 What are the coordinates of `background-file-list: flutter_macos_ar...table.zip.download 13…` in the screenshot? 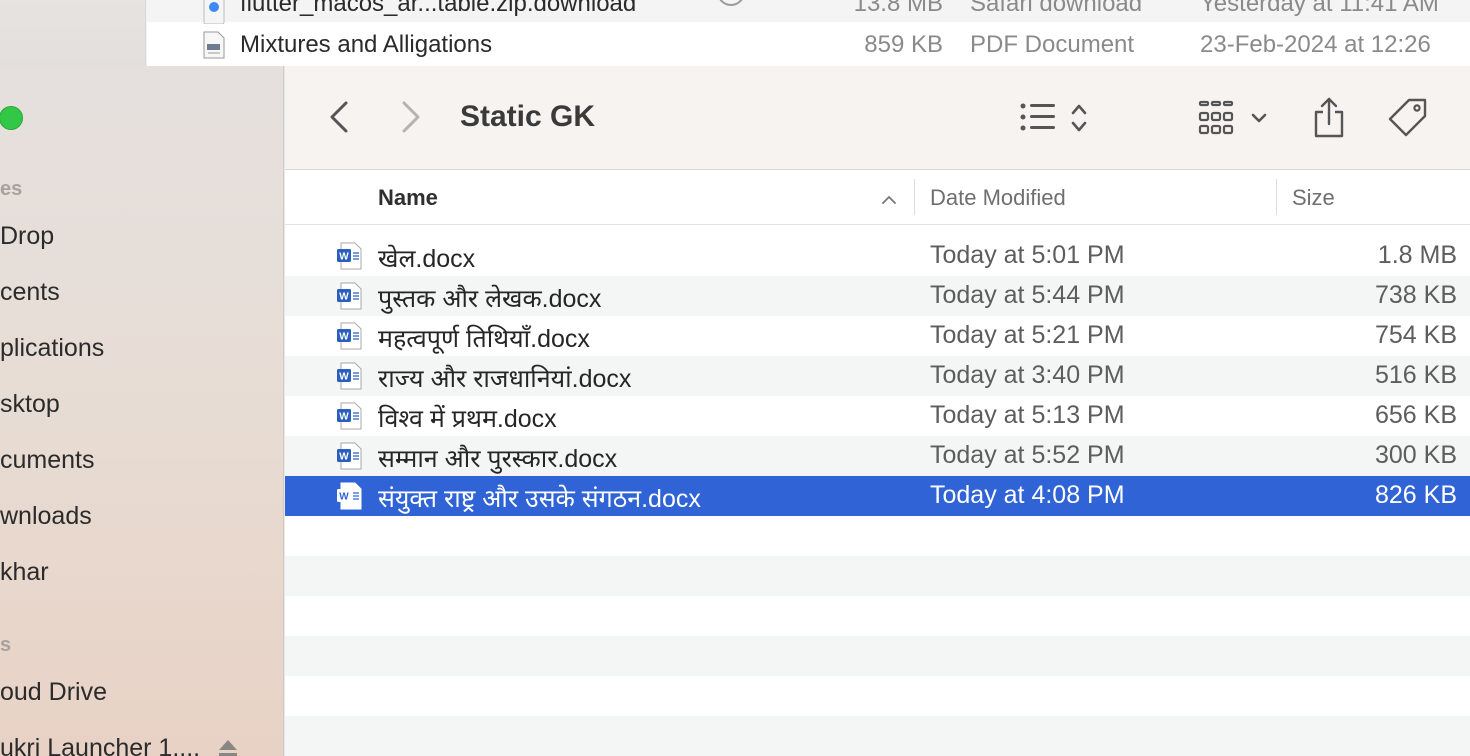 It's located at (808, 33).